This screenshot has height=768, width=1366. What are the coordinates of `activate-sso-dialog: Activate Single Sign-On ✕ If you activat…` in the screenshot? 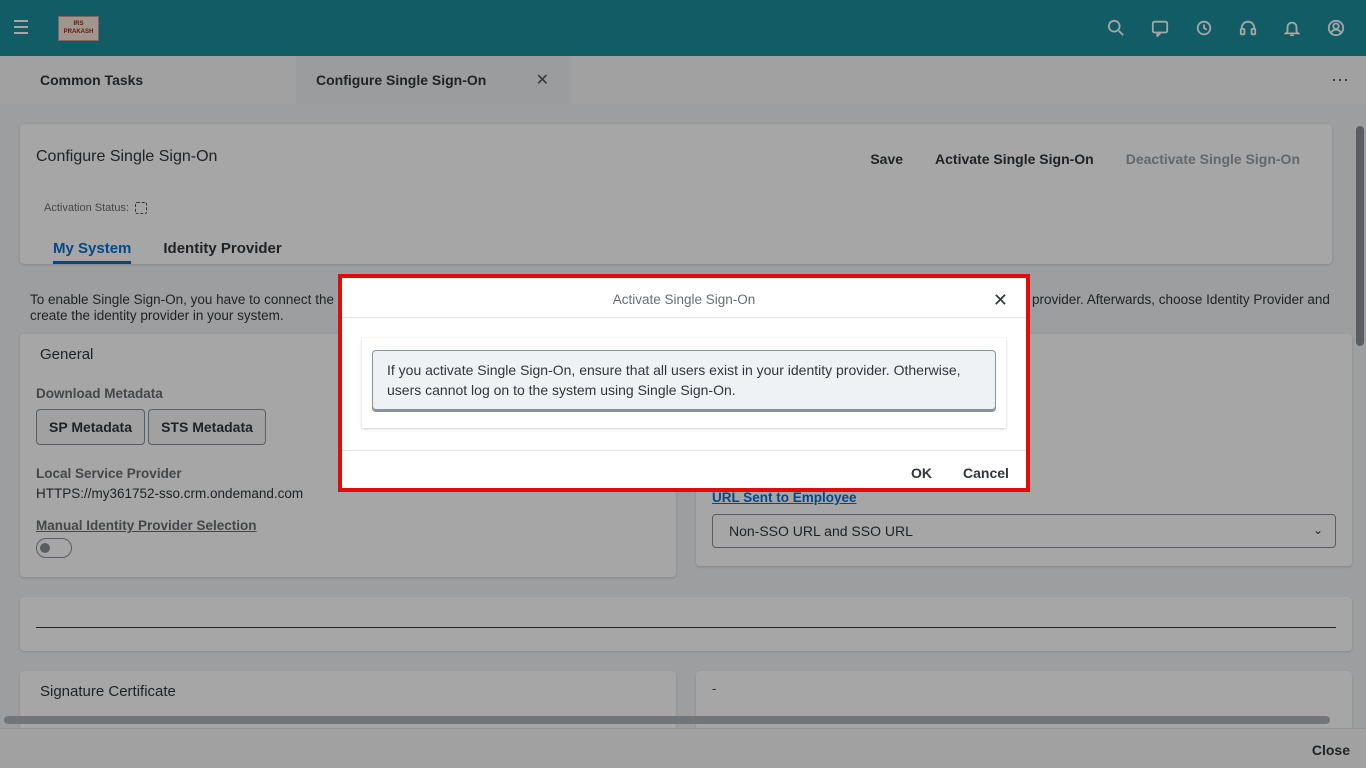 It's located at (684, 383).